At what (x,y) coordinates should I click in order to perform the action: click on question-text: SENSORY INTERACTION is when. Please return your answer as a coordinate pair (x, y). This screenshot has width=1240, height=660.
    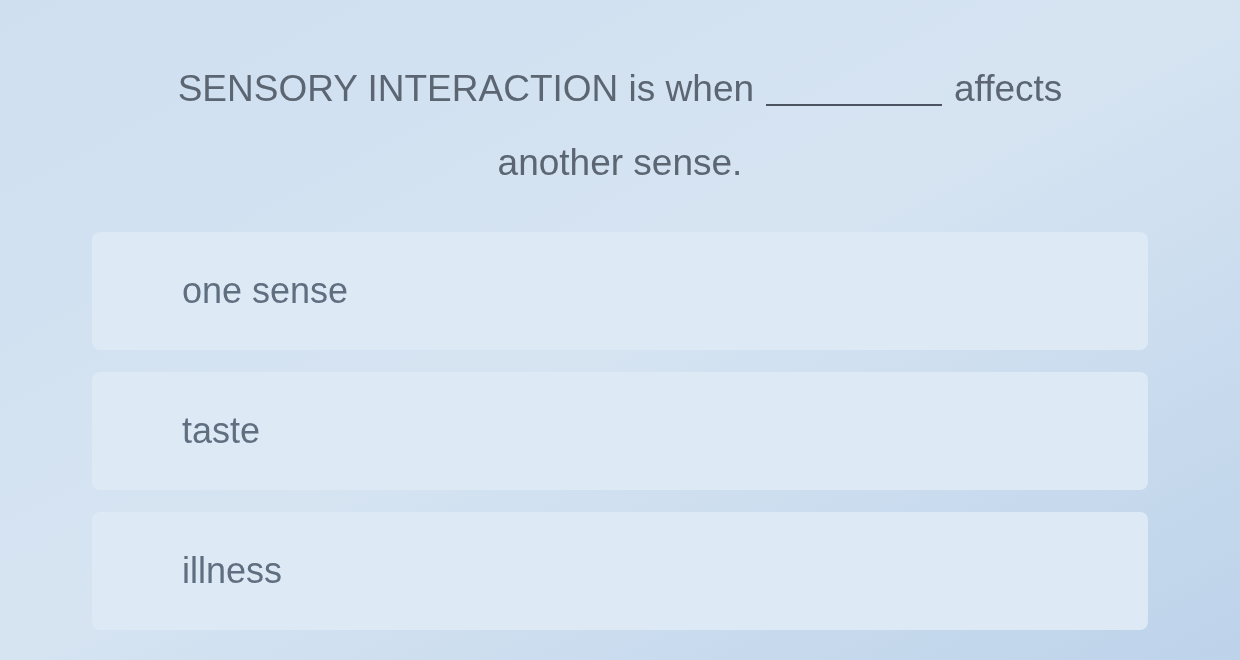
    Looking at the image, I should click on (466, 89).